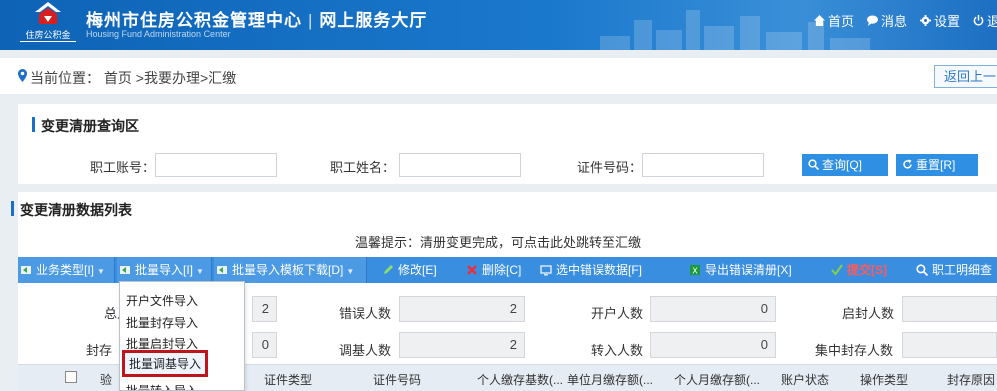 The height and width of the screenshot is (391, 997). Describe the element at coordinates (805, 379) in the screenshot. I see `col-account-status: 账户状态` at that location.